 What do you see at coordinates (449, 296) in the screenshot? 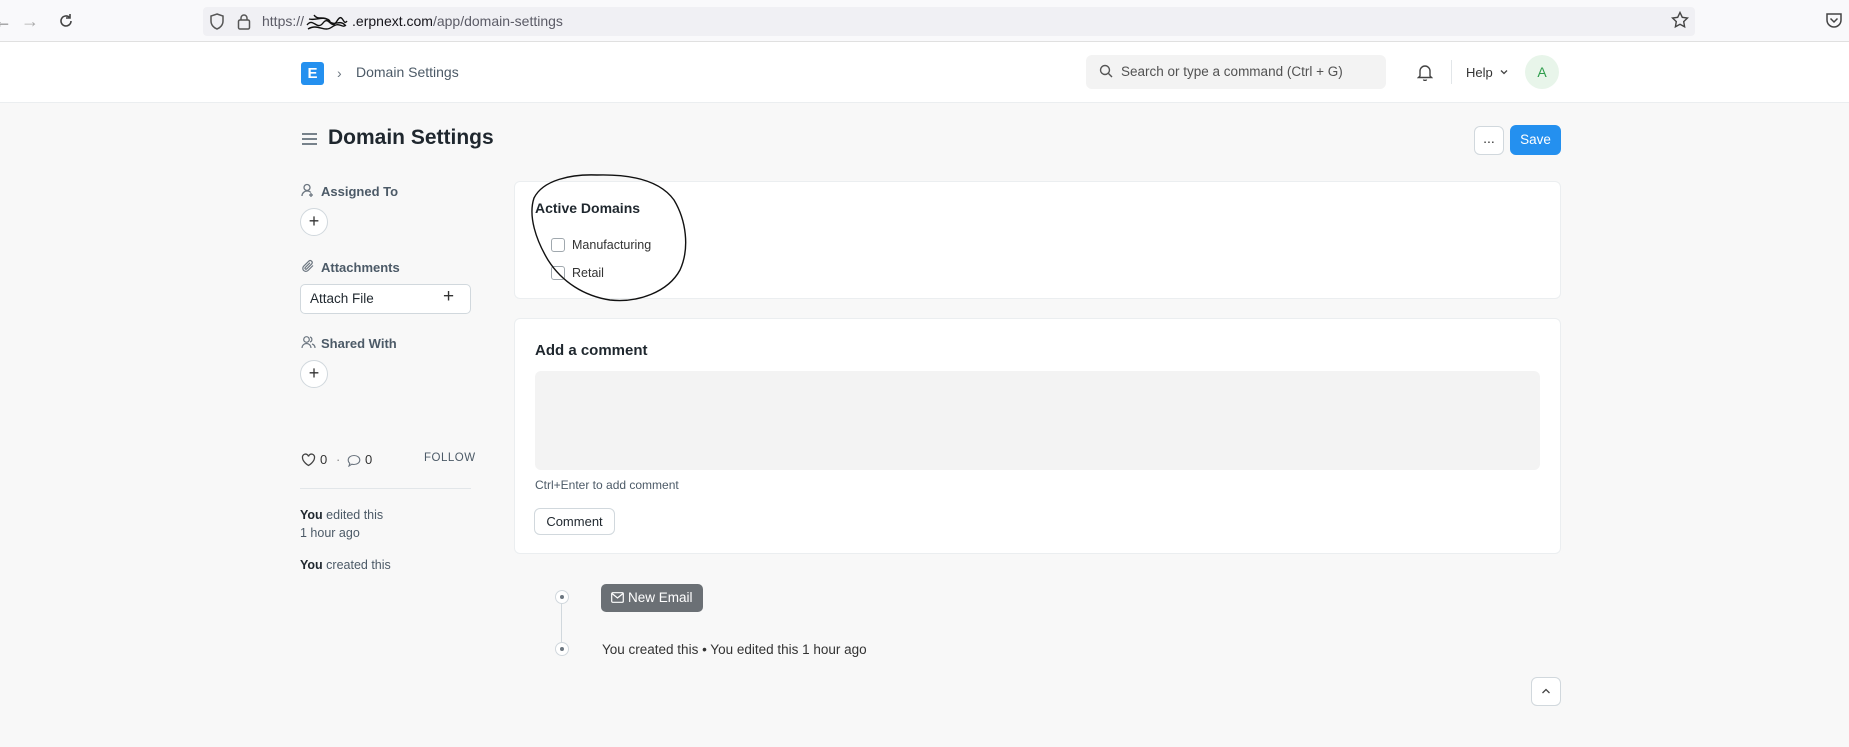
I see `plus-icon: +` at bounding box center [449, 296].